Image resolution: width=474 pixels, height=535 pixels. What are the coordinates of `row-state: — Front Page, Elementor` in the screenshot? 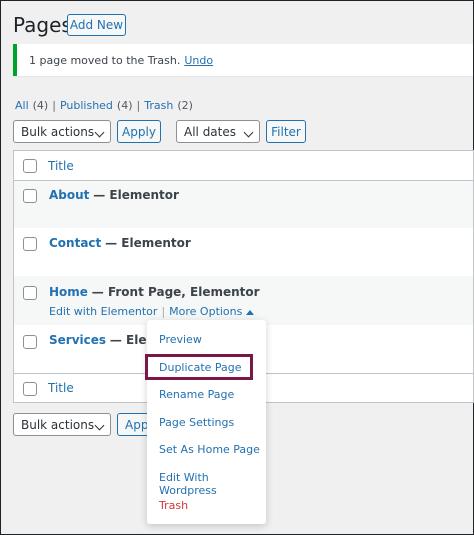 It's located at (175, 292).